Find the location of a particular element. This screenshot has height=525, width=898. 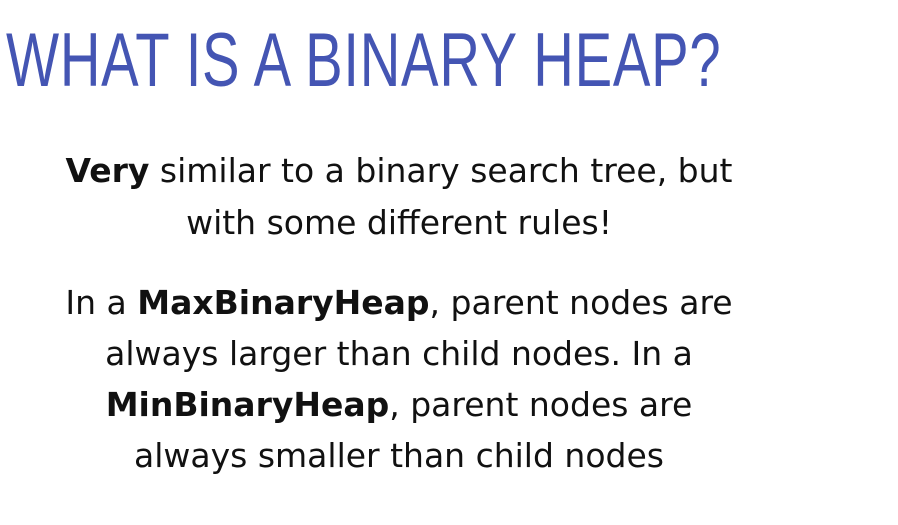

max-binary-heap-term: MaxBinaryHeap is located at coordinates (283, 302).